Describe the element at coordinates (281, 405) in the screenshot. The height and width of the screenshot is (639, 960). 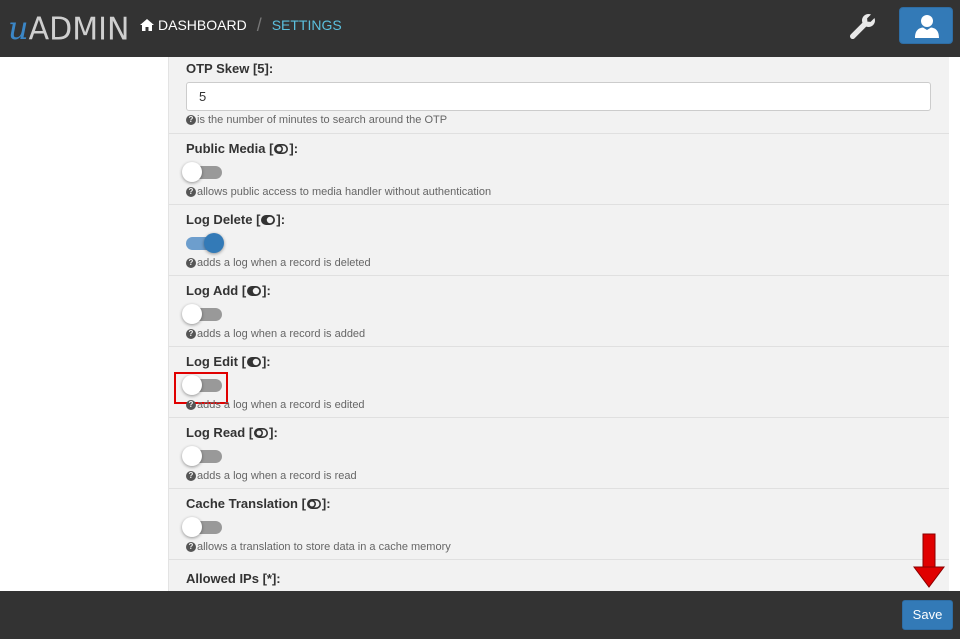
I see `log-edit-help-text: adds a log when a record is edited` at that location.